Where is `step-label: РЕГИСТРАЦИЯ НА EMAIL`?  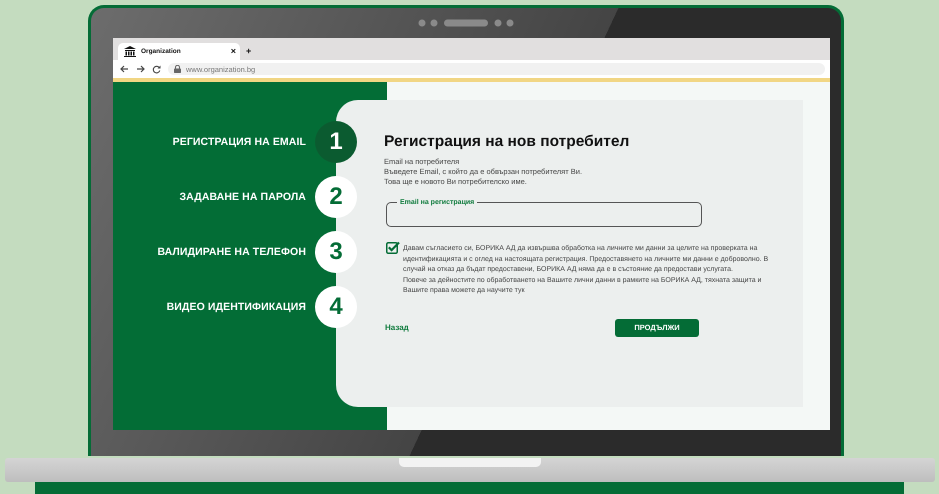
step-label: РЕГИСТРАЦИЯ НА EMAIL is located at coordinates (239, 142).